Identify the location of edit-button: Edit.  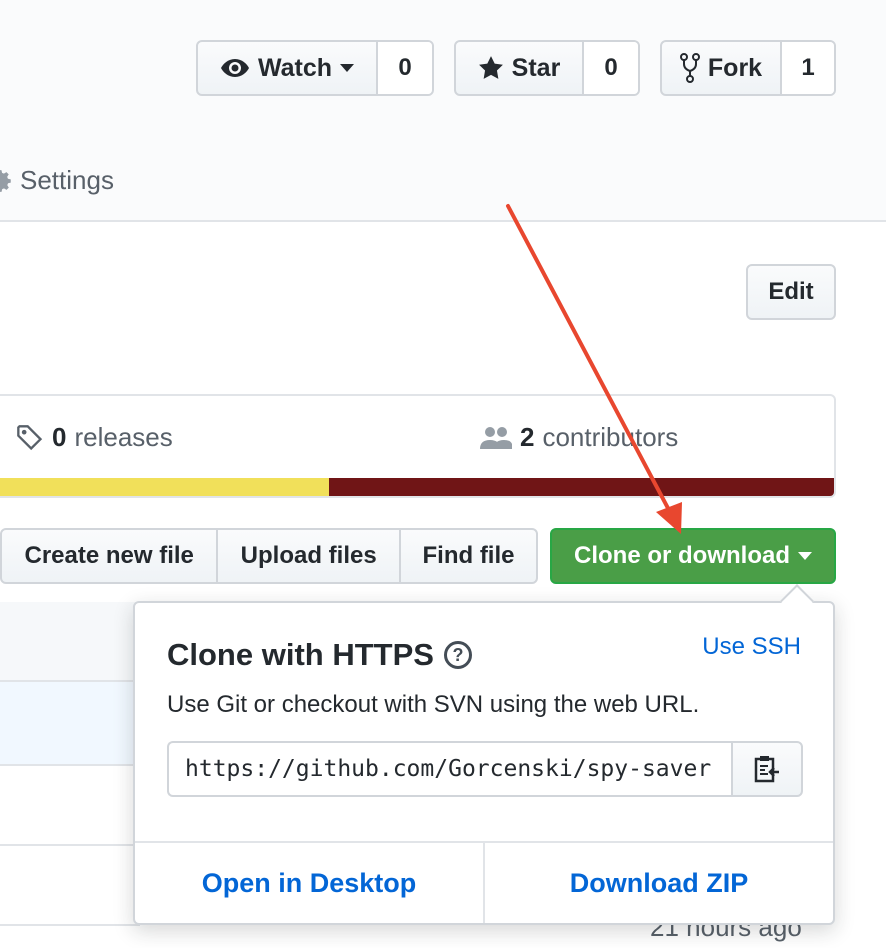
(791, 292).